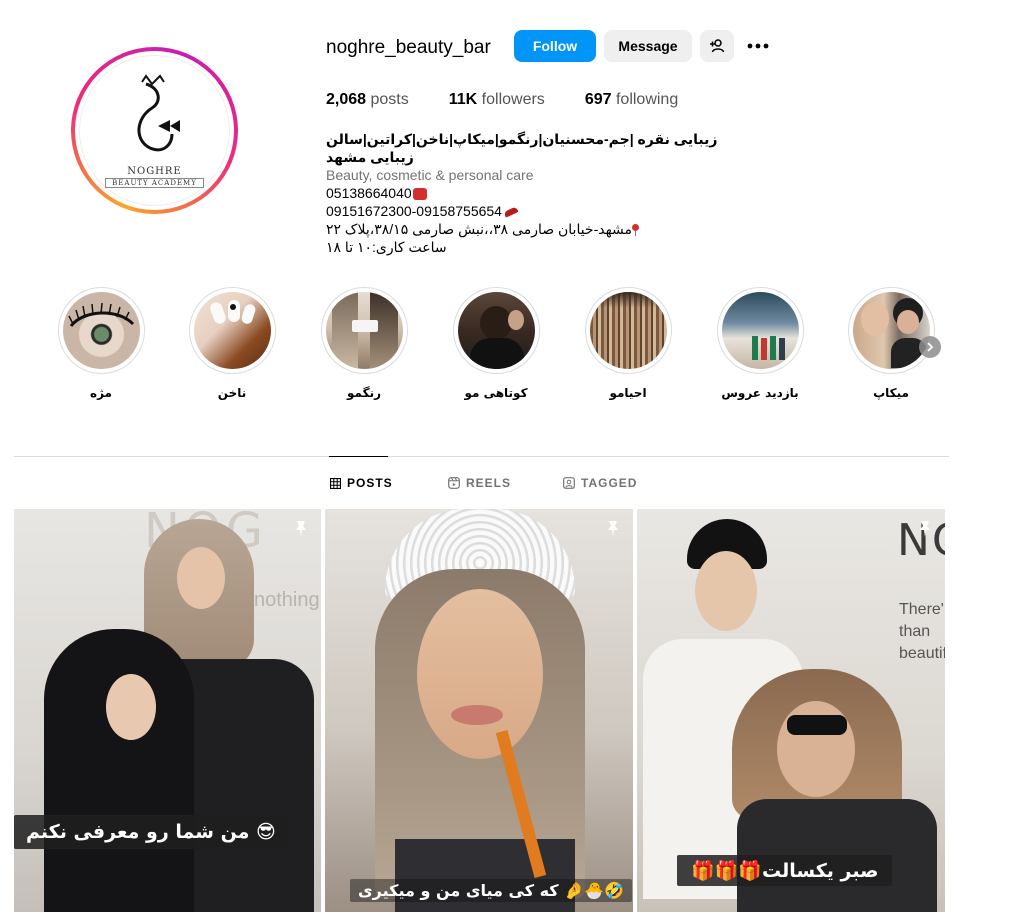 The width and height of the screenshot is (1013, 912). I want to click on tab-reels: REELS, so click(479, 483).